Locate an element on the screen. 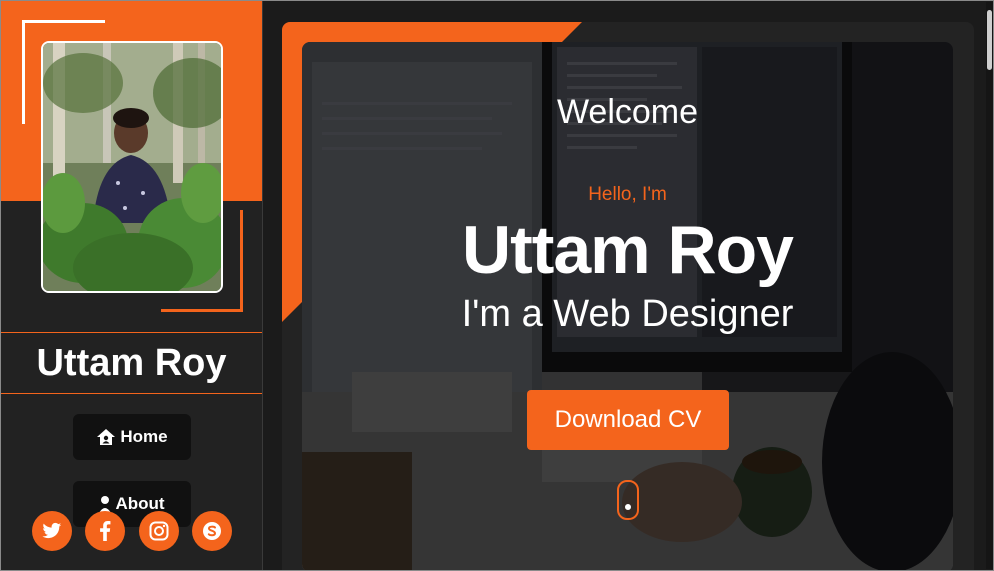 The width and height of the screenshot is (994, 571). greeting-text: Hello, I'm is located at coordinates (627, 194).